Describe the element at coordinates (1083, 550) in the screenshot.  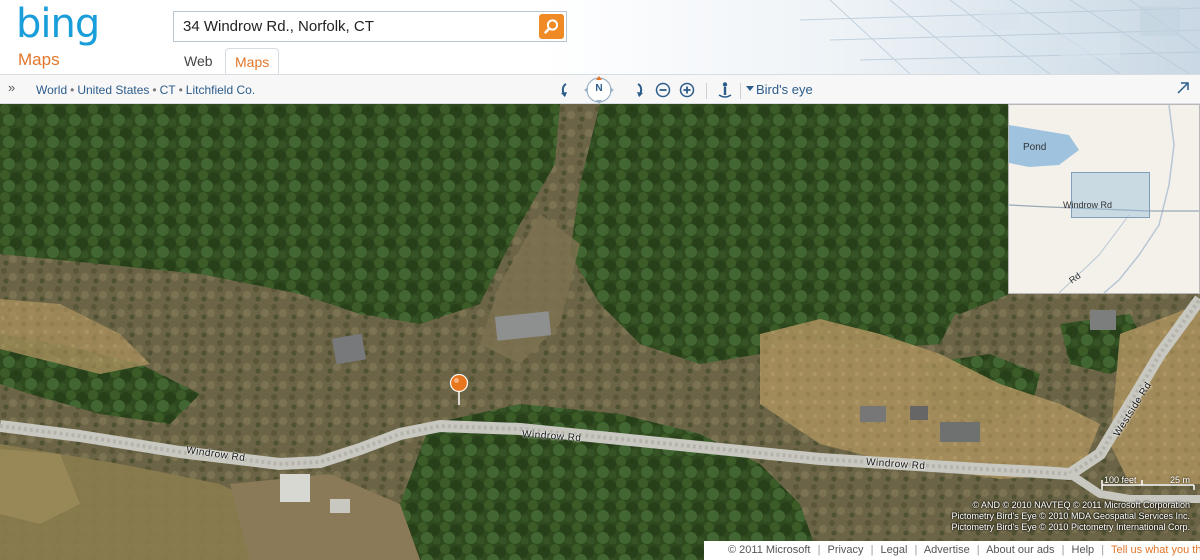
I see `footer-link-help: Help` at that location.